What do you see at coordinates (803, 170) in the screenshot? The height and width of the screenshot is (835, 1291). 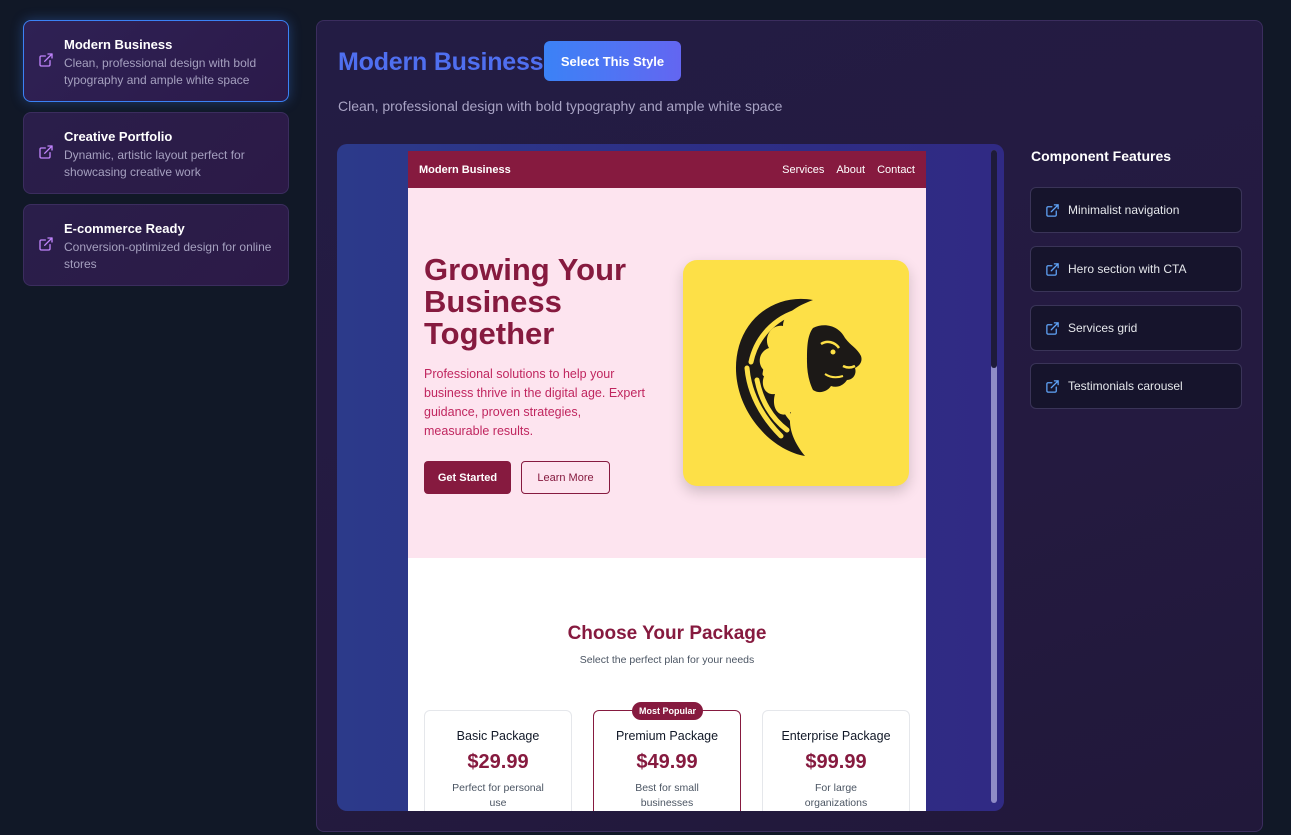 I see `preview-nav-link-services: Services` at bounding box center [803, 170].